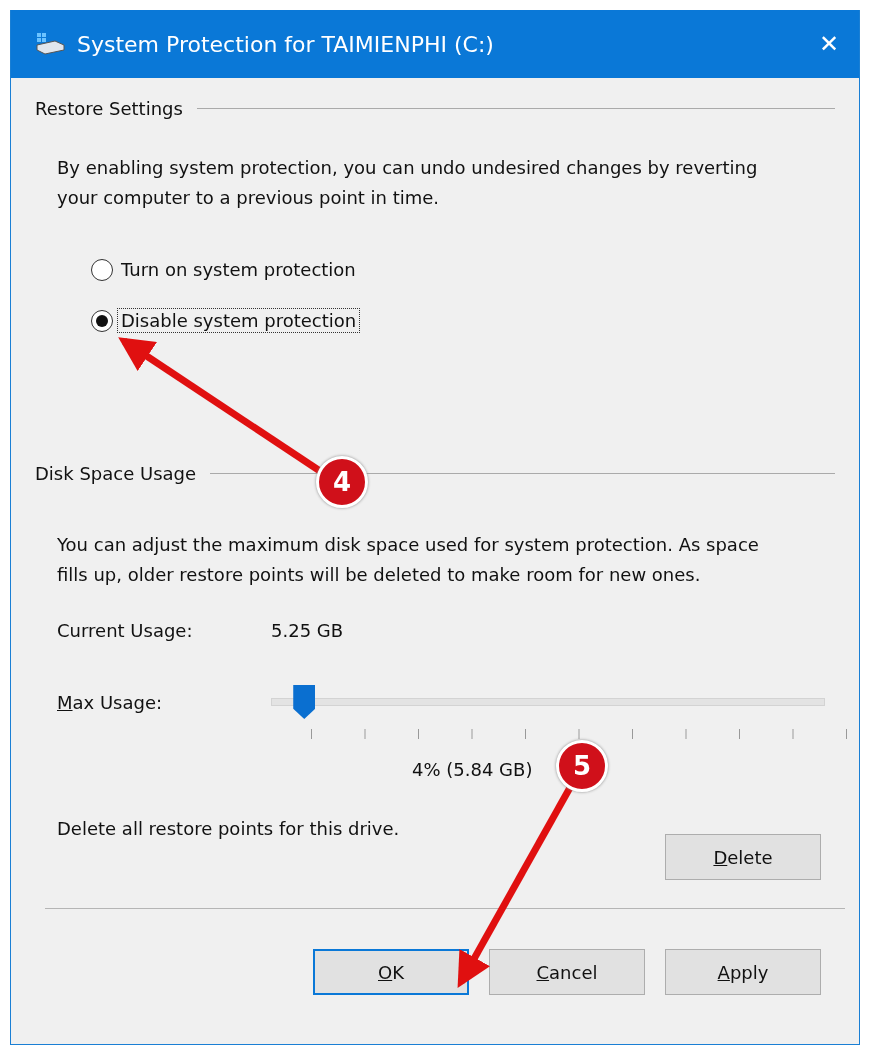 The height and width of the screenshot is (1055, 870). I want to click on window-title: System Protection for TAIMIENPHI (C:), so click(286, 44).